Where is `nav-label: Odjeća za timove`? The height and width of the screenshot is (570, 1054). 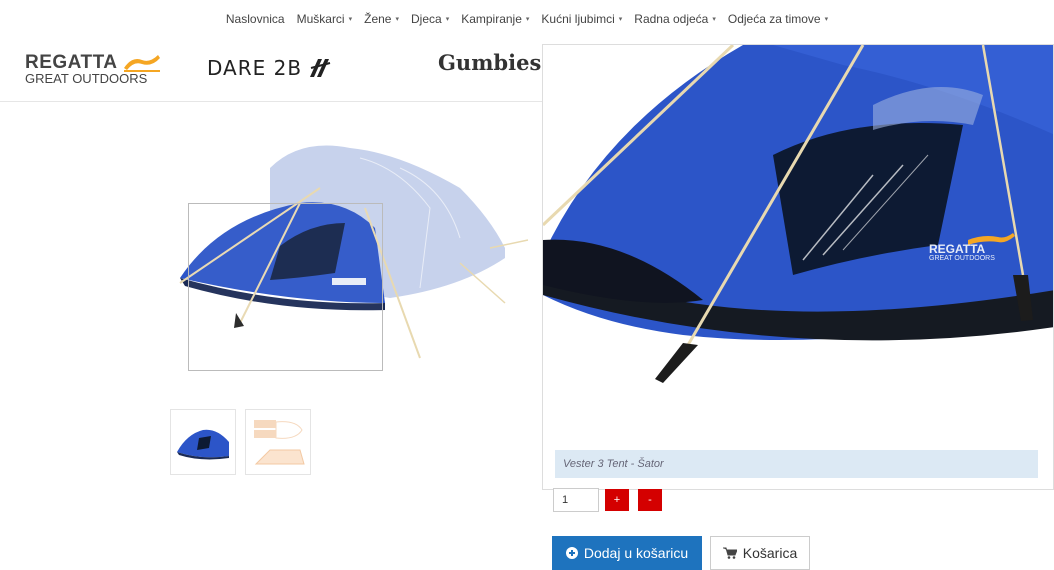
nav-label: Odjeća za timove is located at coordinates (774, 19).